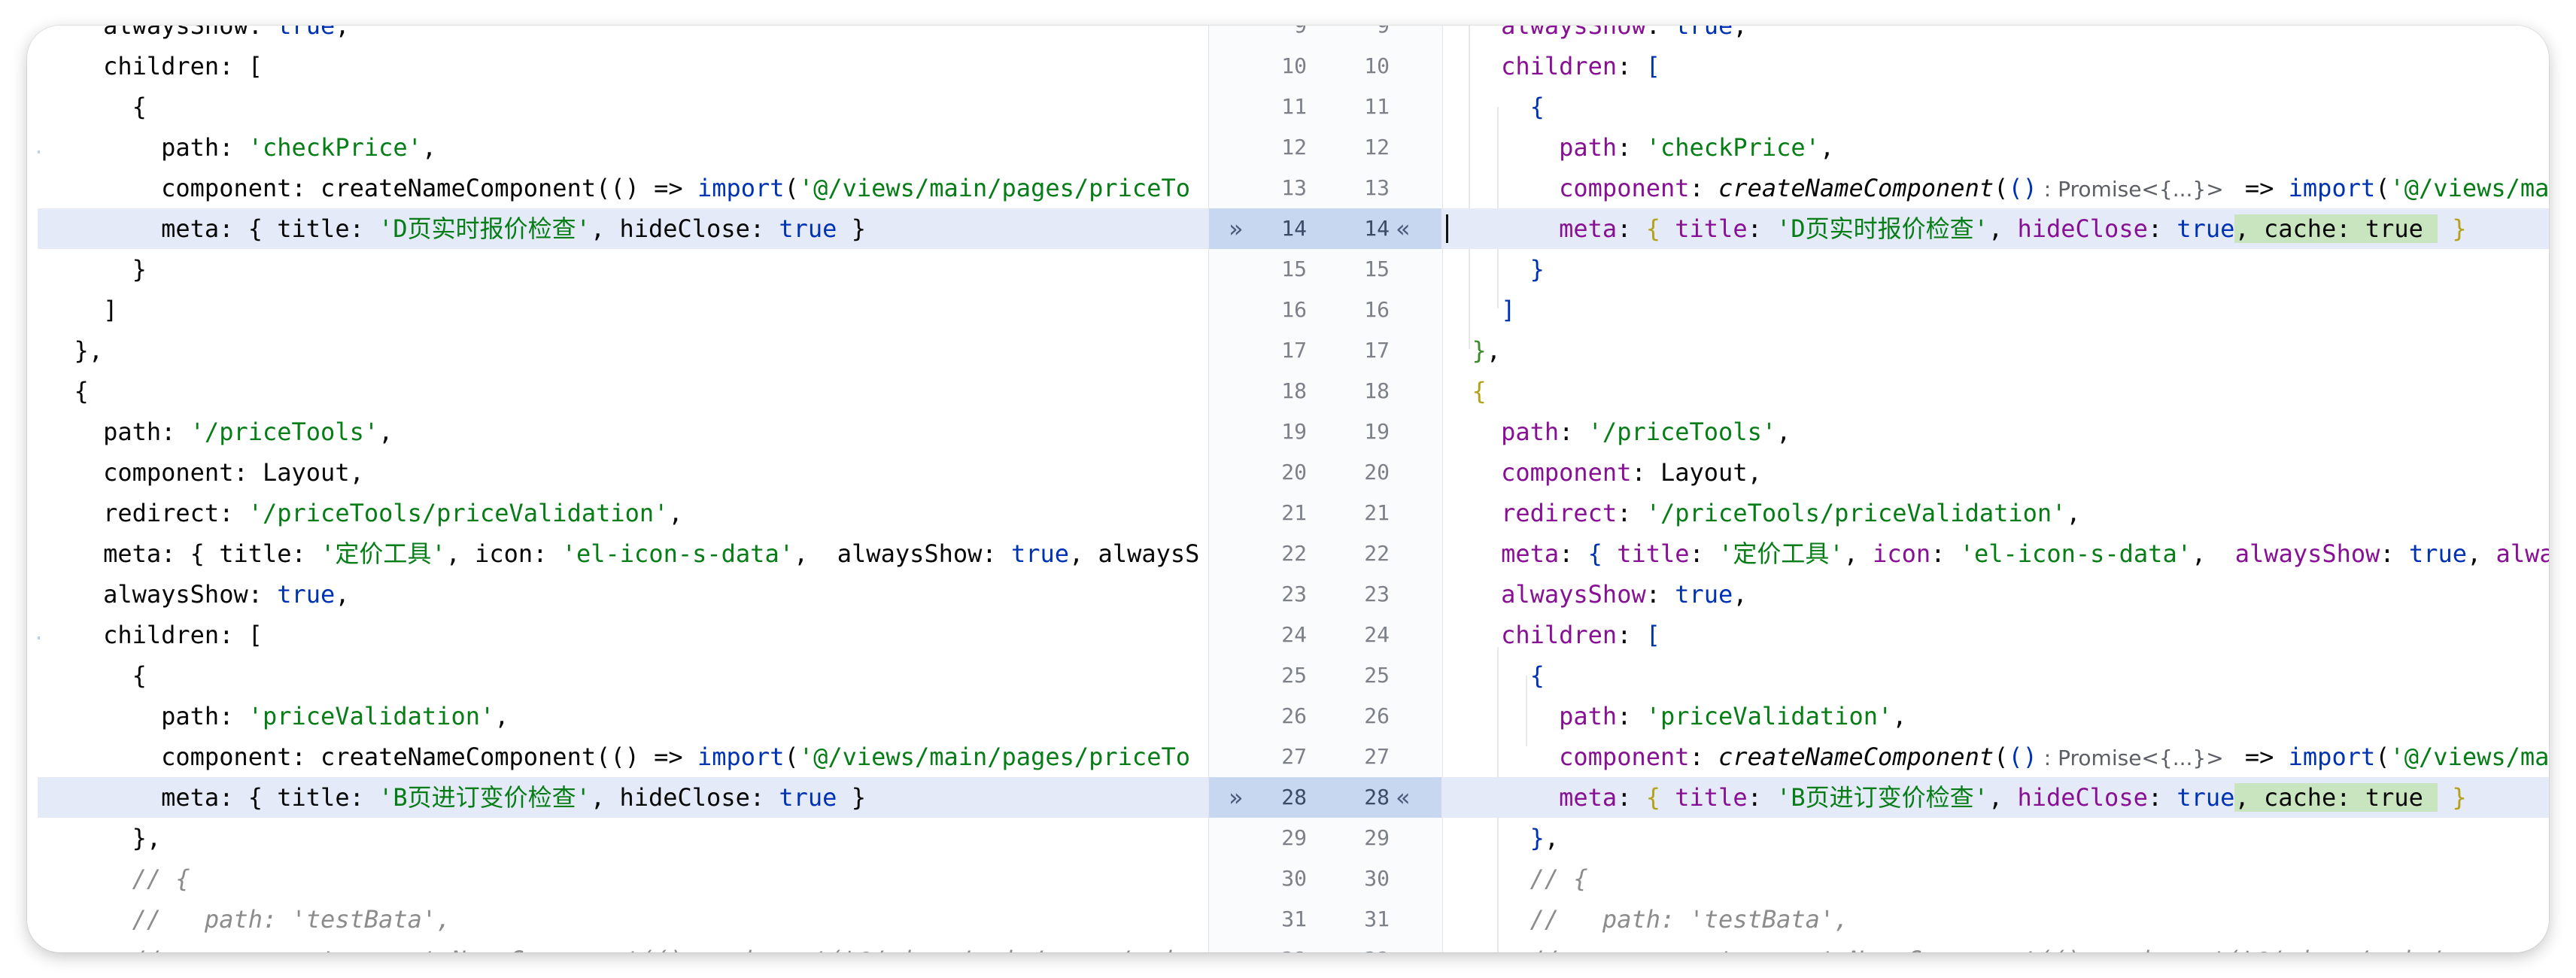 The image size is (2576, 978). What do you see at coordinates (2023, 757) in the screenshot?
I see `code-token: ()` at bounding box center [2023, 757].